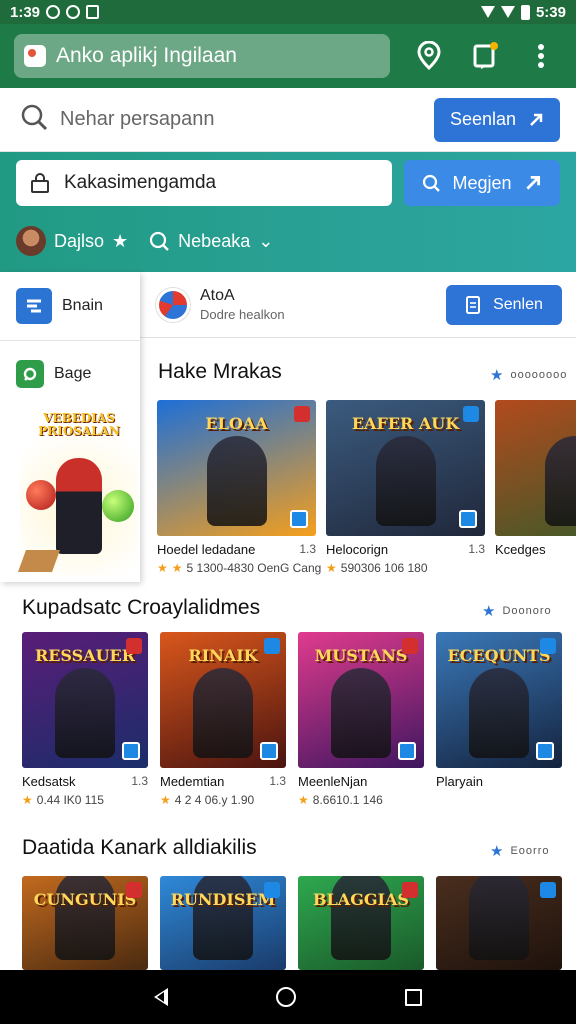 The height and width of the screenshot is (1024, 576). Describe the element at coordinates (361, 655) in the screenshot. I see `game-tile-title: MUSTANS` at that location.